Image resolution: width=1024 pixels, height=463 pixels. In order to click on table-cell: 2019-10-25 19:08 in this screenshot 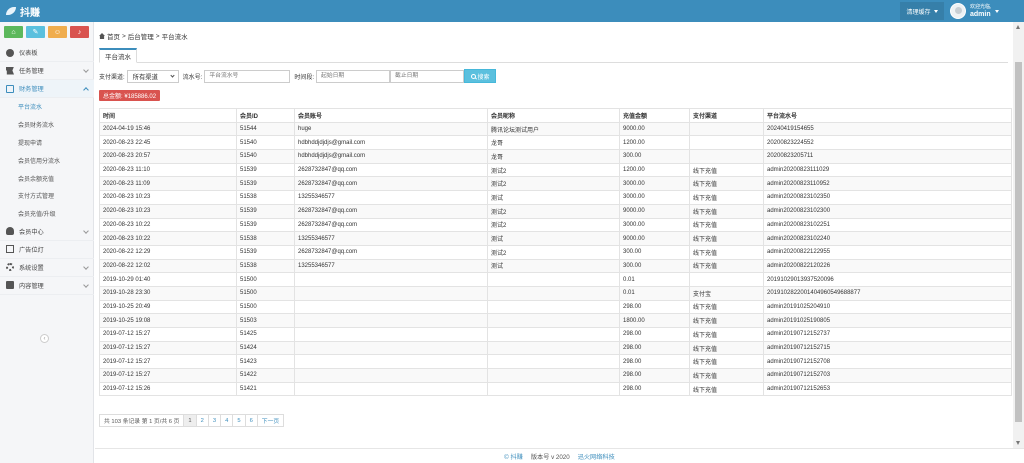, I will do `click(168, 320)`.